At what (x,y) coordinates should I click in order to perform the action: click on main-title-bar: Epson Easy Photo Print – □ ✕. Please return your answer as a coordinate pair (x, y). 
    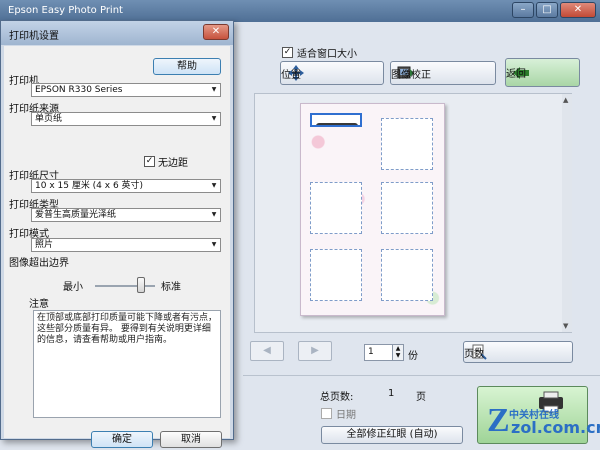
    Looking at the image, I should click on (300, 11).